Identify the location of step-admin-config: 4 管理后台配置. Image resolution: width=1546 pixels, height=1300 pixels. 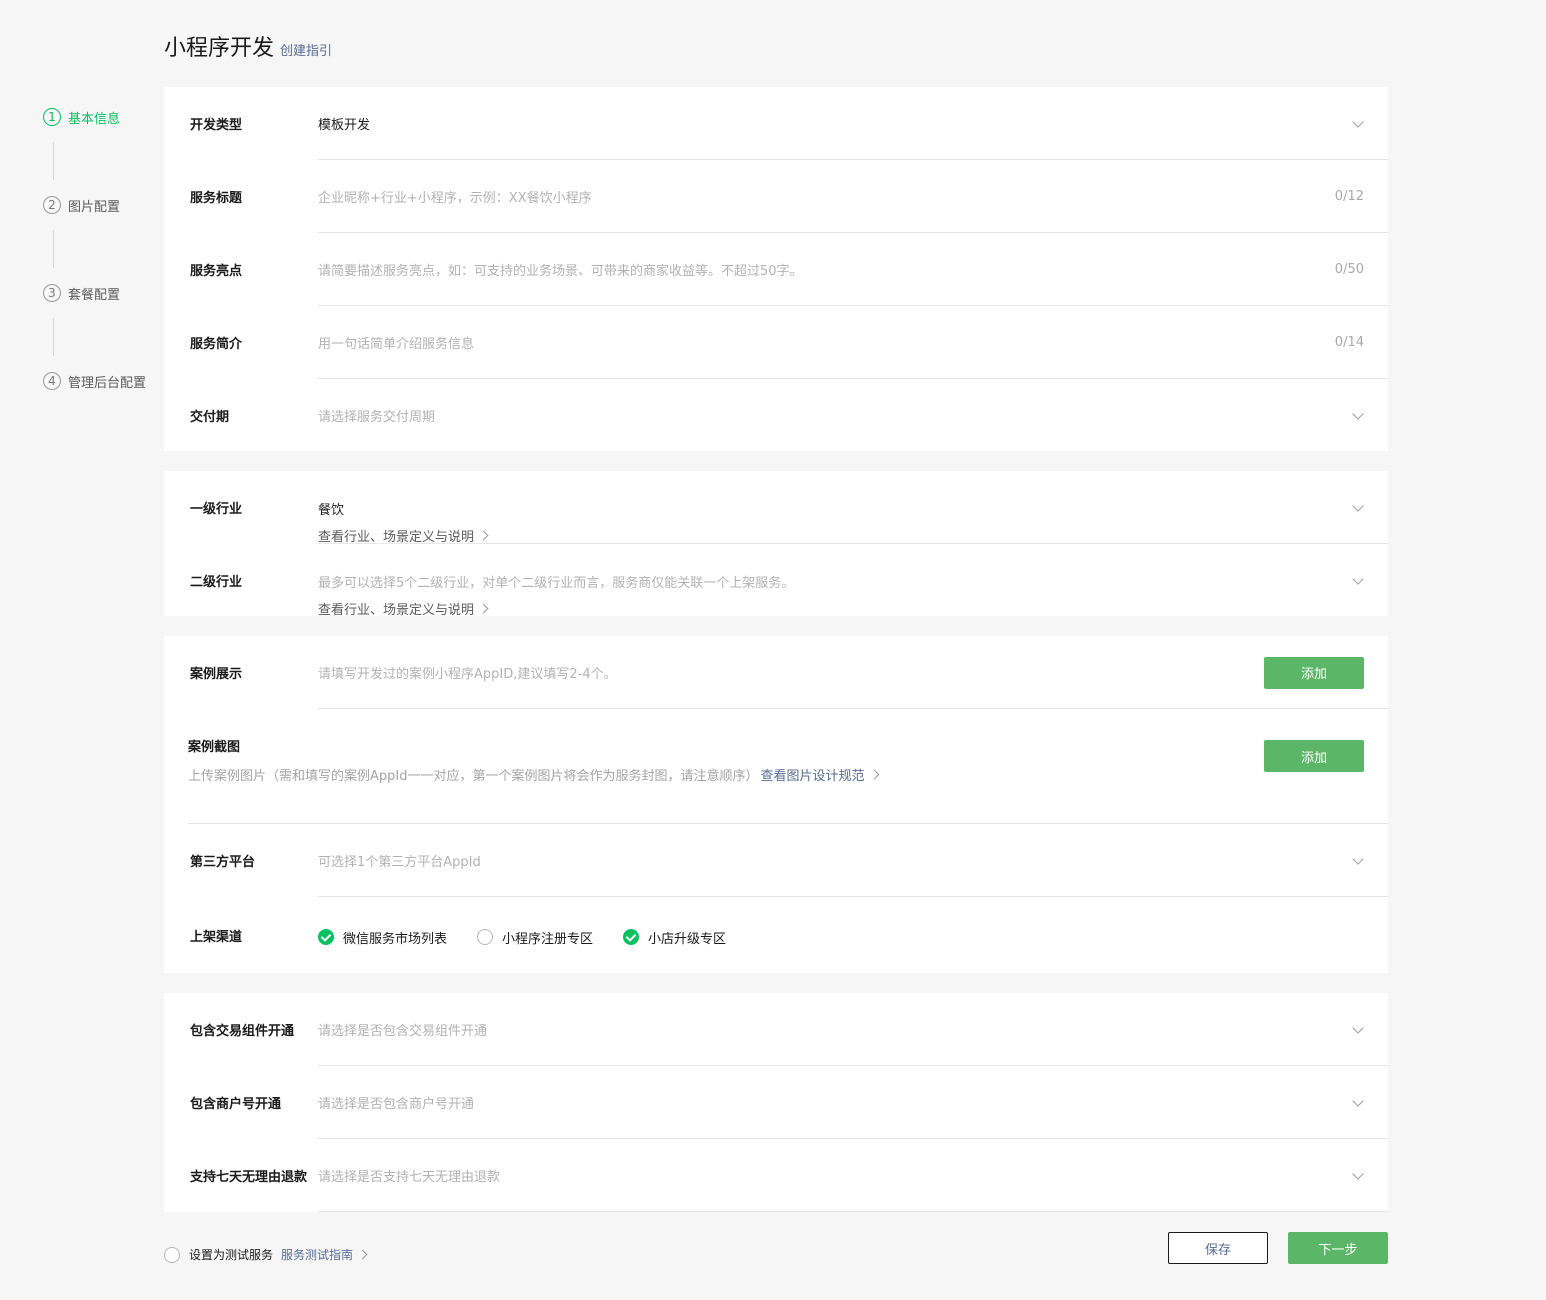
(103, 381).